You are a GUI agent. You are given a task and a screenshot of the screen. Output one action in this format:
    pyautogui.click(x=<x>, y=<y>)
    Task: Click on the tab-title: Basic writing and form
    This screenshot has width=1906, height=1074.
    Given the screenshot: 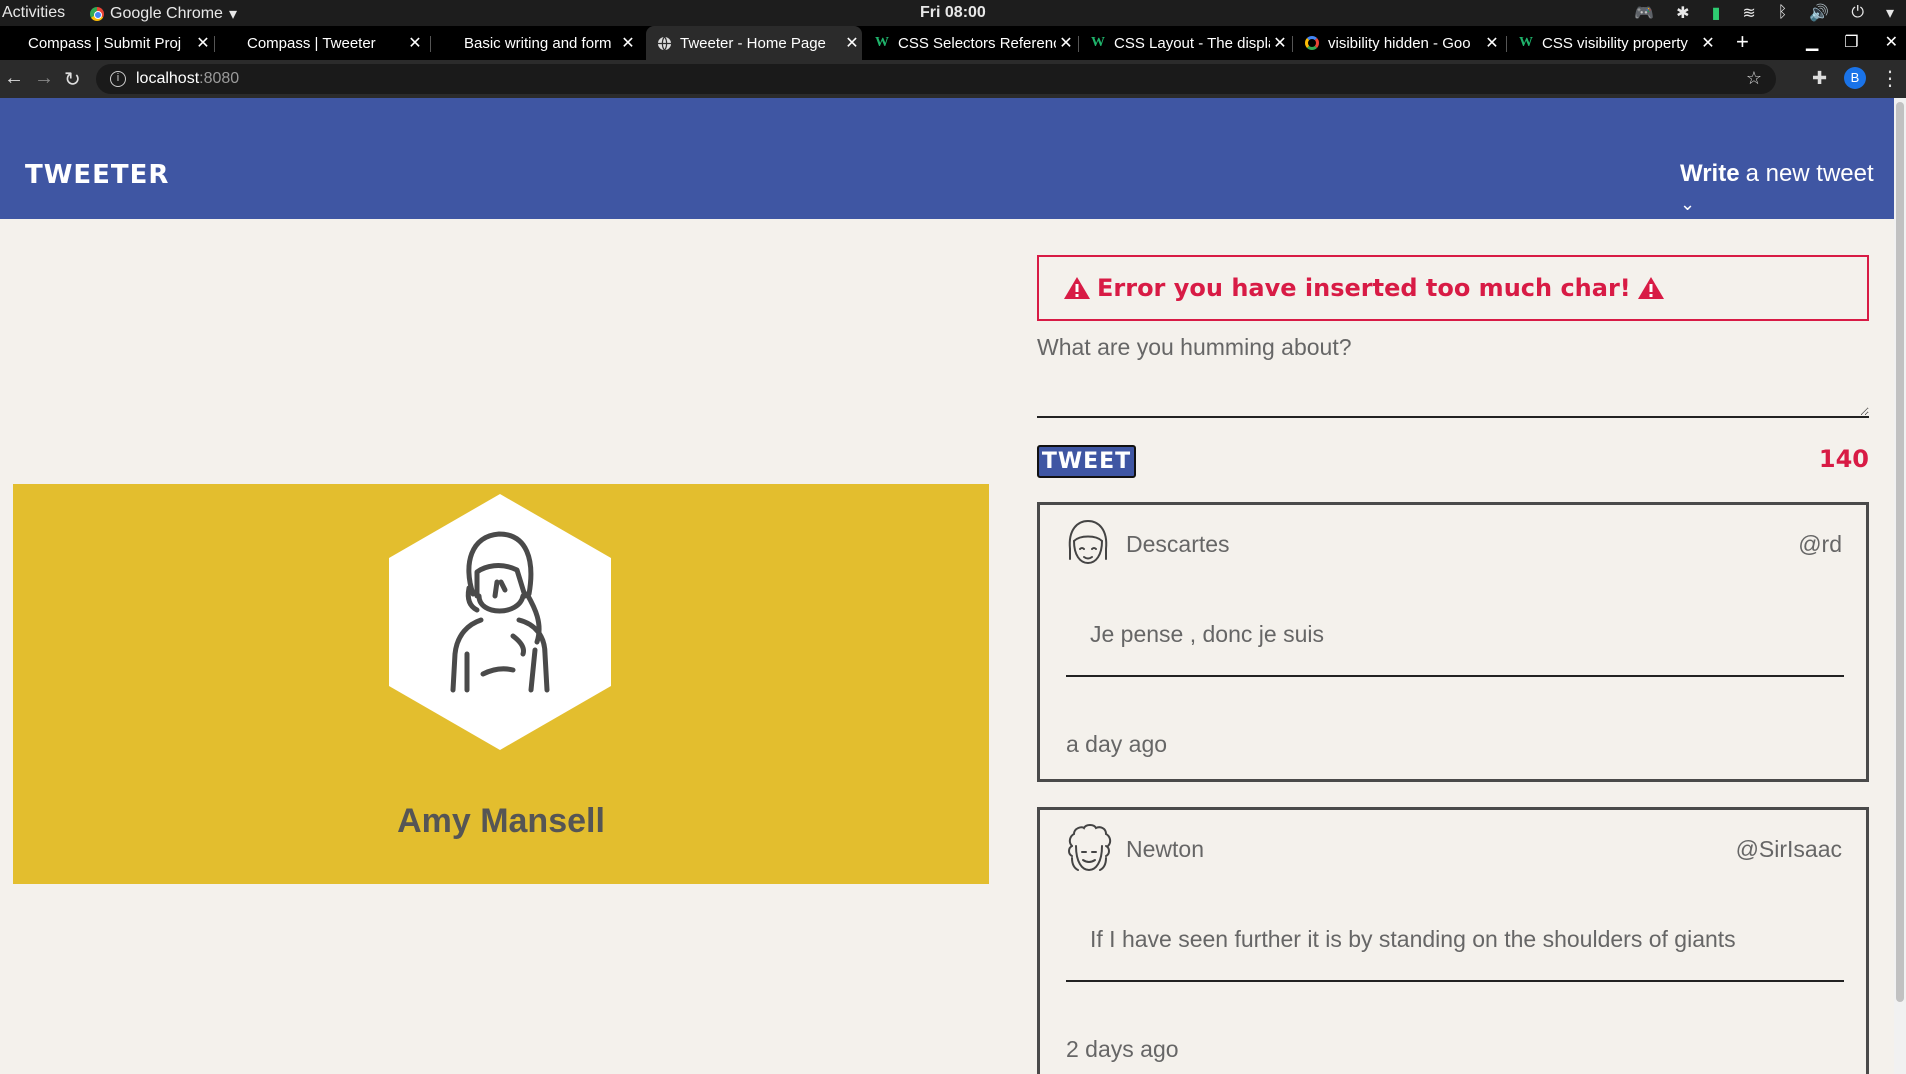 What is the action you would take?
    pyautogui.click(x=538, y=43)
    